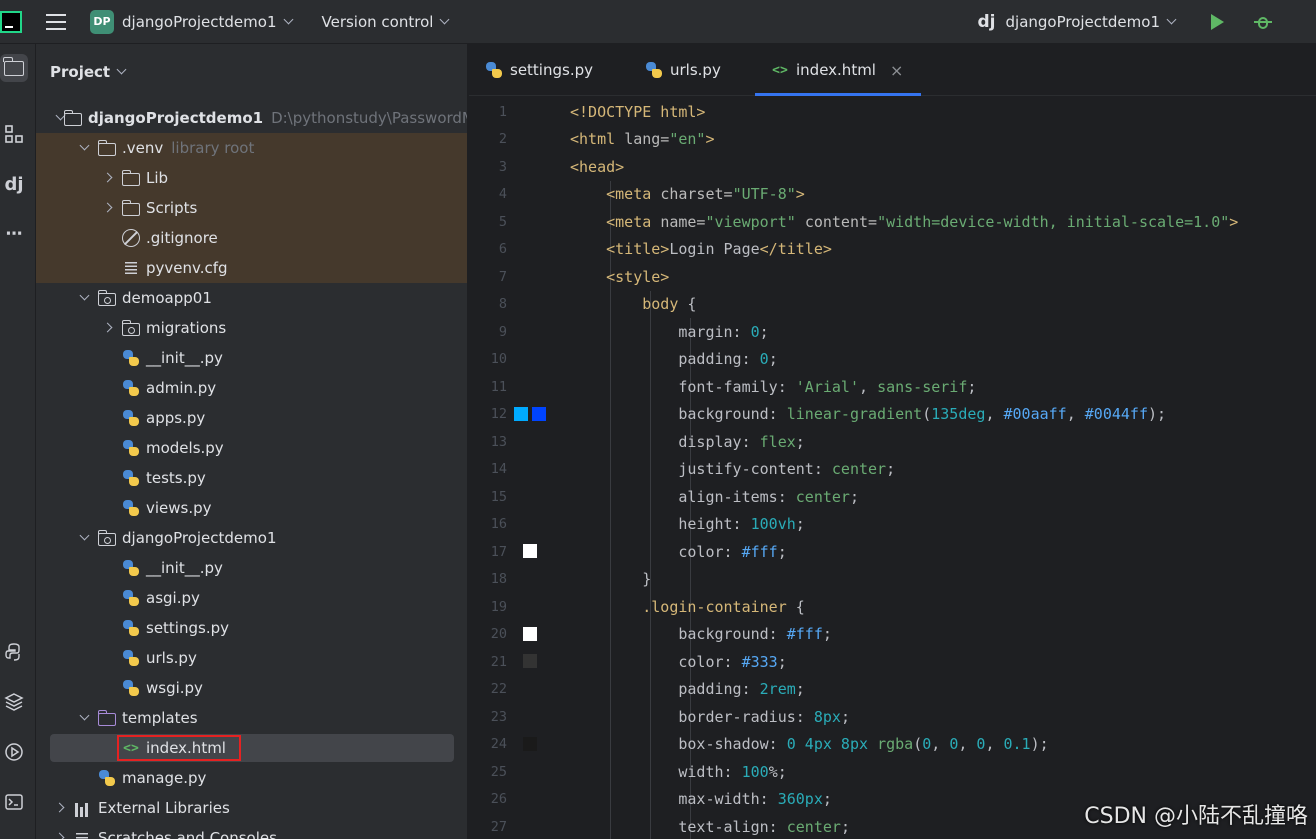 This screenshot has height=839, width=1316. Describe the element at coordinates (164, 808) in the screenshot. I see `tree-item-label: External Libraries` at that location.